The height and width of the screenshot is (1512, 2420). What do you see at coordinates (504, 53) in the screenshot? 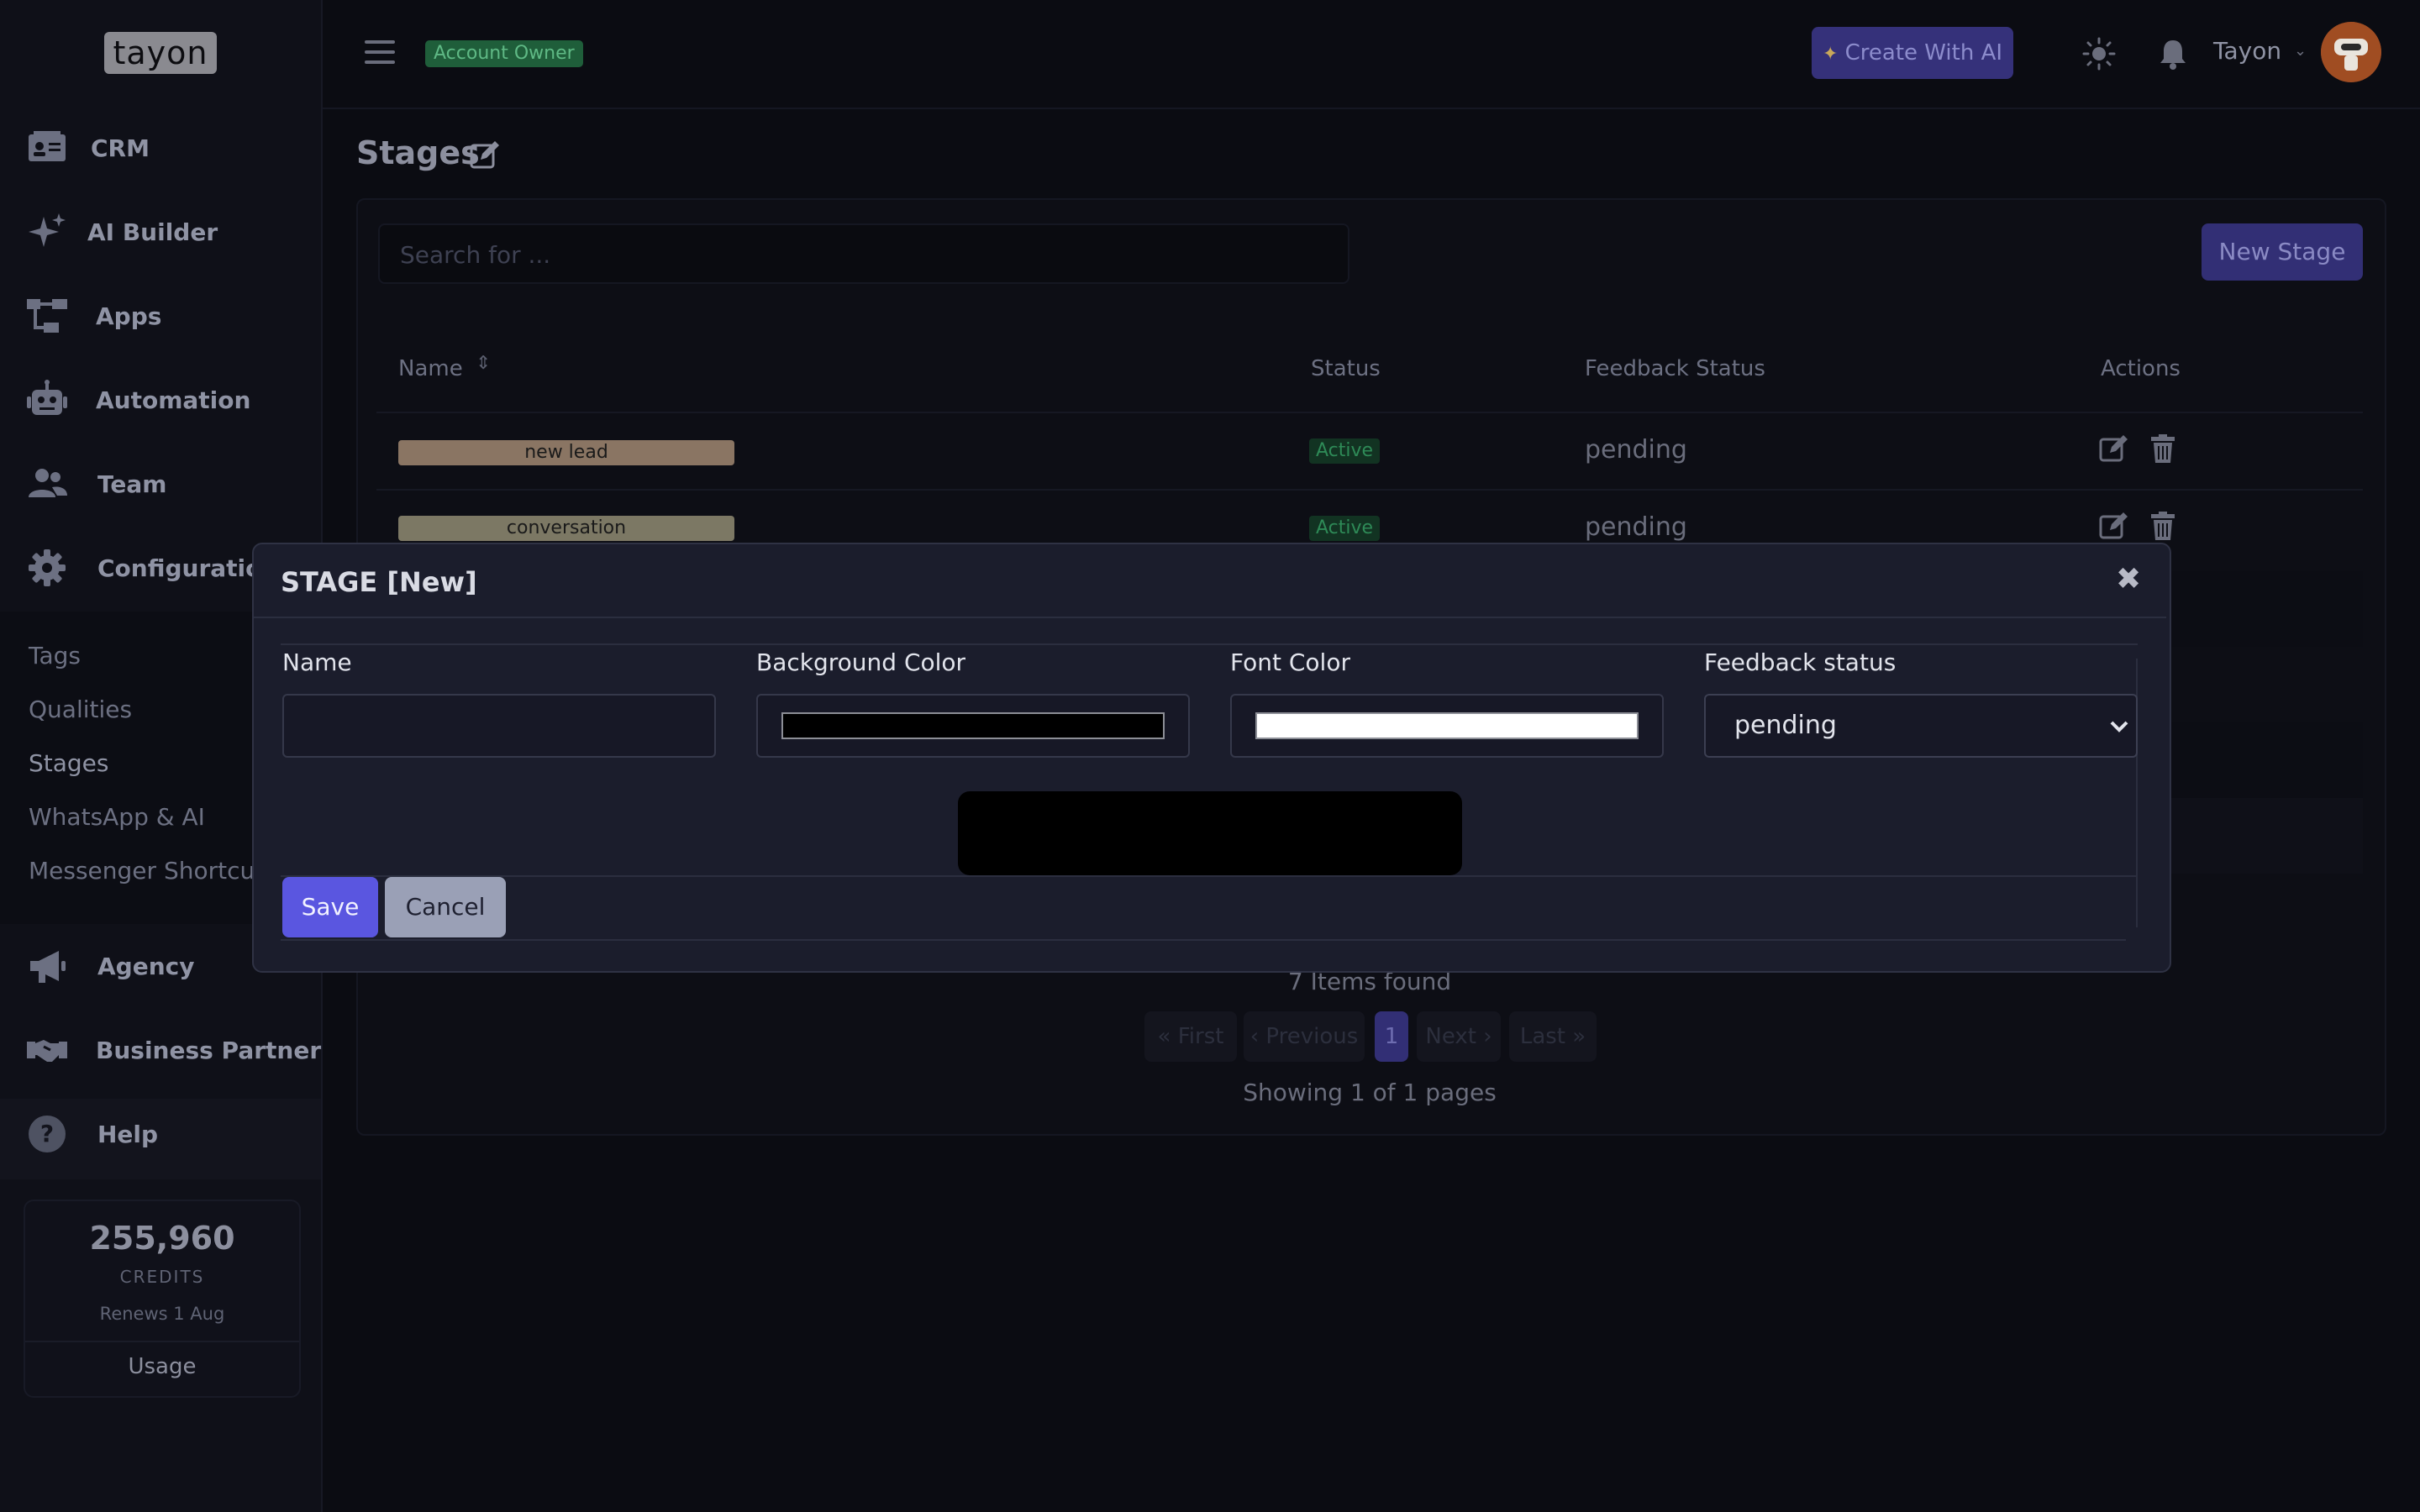
I see `role-badge: Account Owner` at bounding box center [504, 53].